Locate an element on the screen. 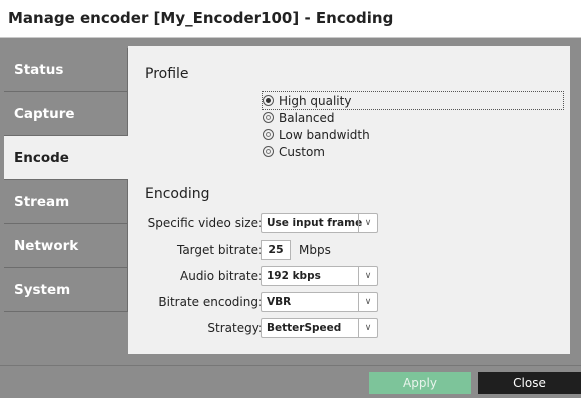 The height and width of the screenshot is (398, 581). target-bitrate-input: 25 is located at coordinates (276, 250).